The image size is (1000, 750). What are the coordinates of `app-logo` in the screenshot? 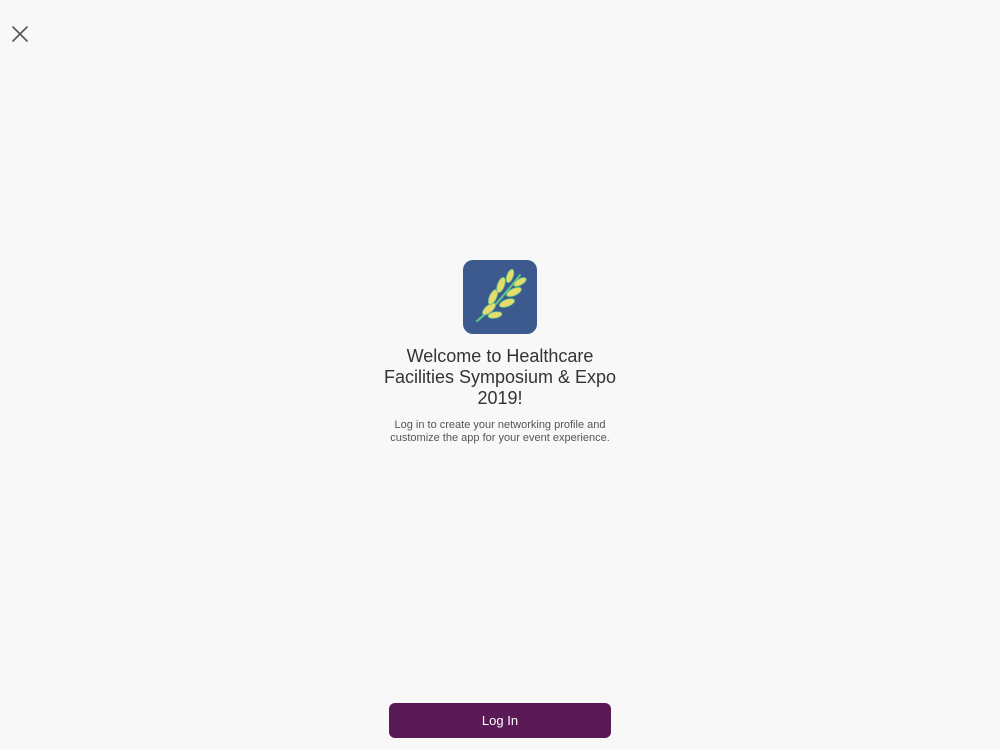 It's located at (500, 297).